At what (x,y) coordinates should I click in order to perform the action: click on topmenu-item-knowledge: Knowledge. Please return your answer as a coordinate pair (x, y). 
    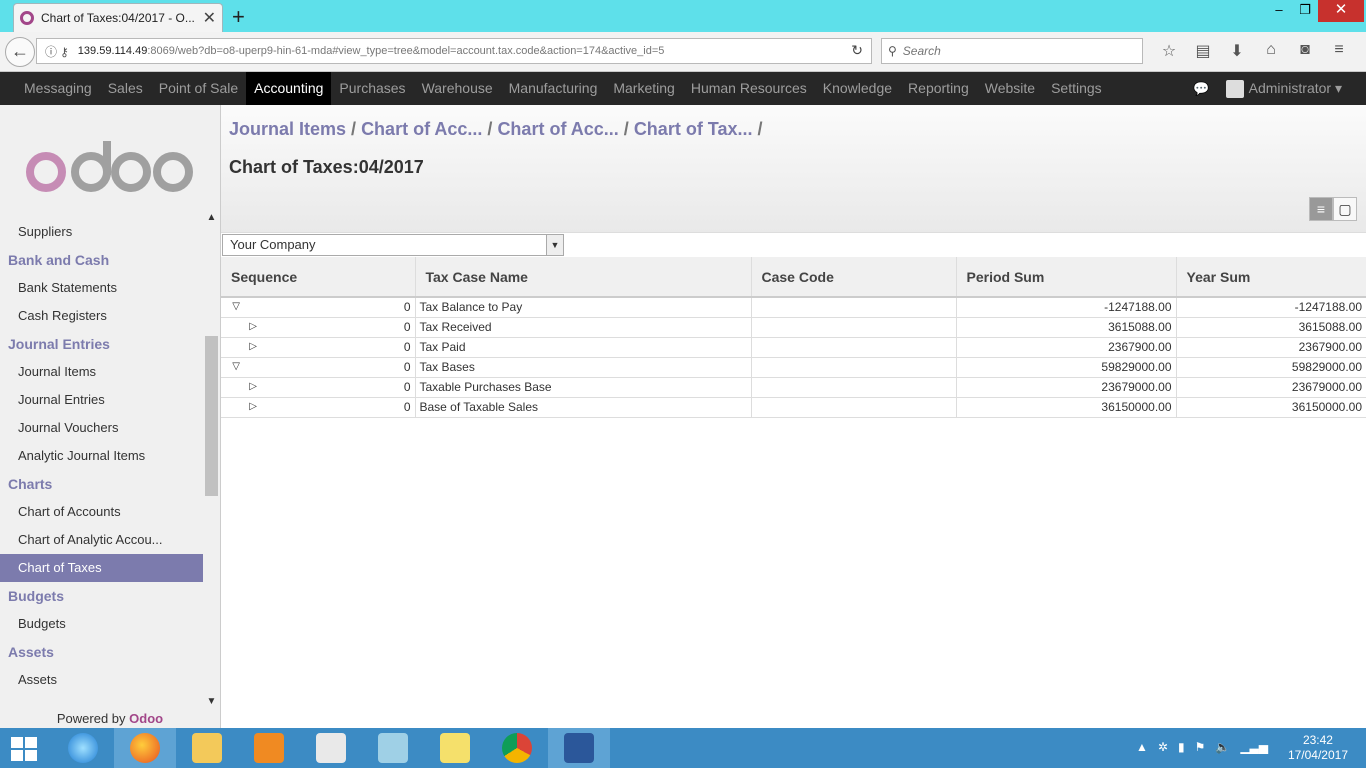
    Looking at the image, I should click on (857, 88).